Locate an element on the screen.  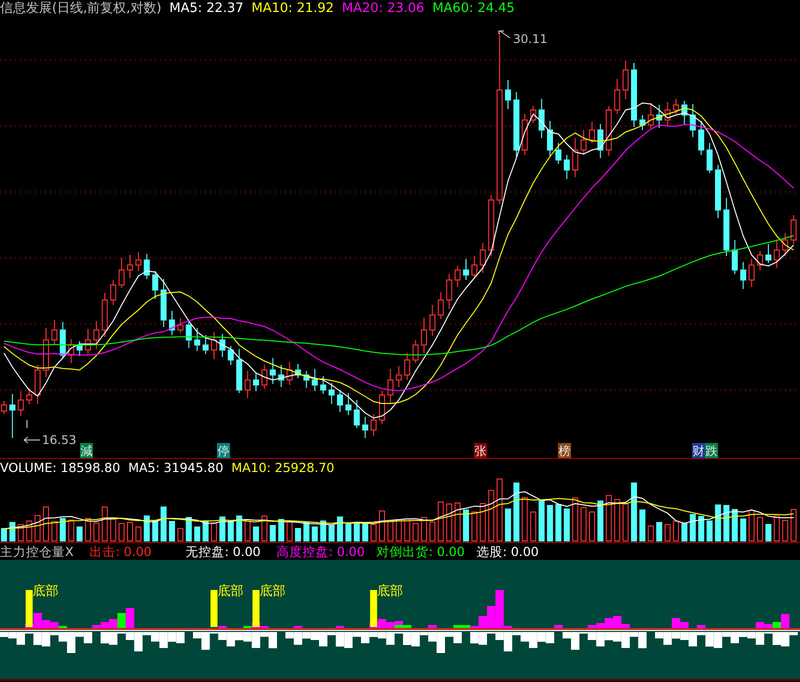
event-marker: 停 is located at coordinates (223, 450).